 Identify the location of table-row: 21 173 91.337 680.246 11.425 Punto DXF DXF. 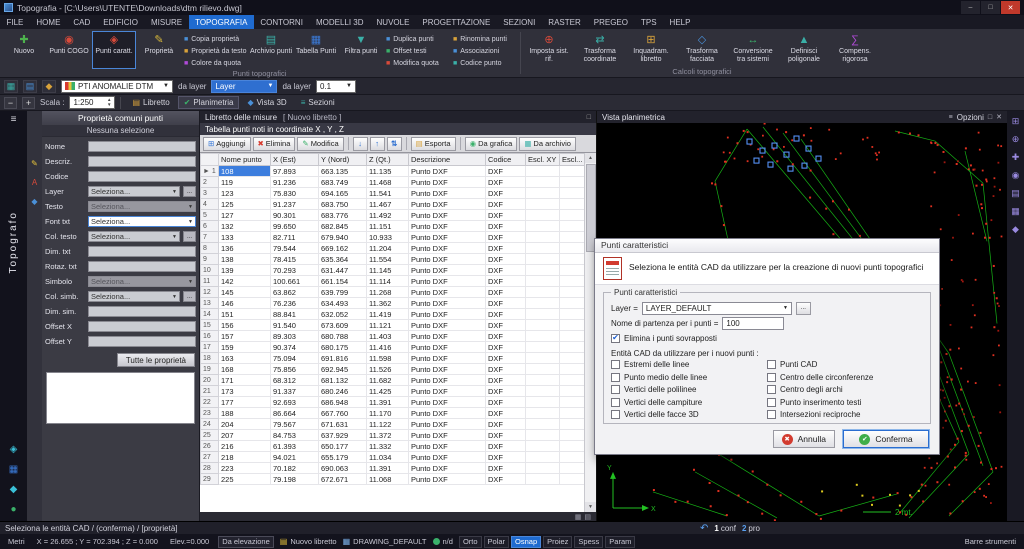
(393, 391).